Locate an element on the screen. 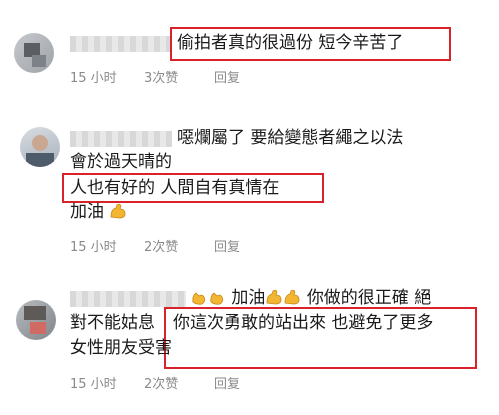  comment-line-4-text: 加油 is located at coordinates (87, 212).